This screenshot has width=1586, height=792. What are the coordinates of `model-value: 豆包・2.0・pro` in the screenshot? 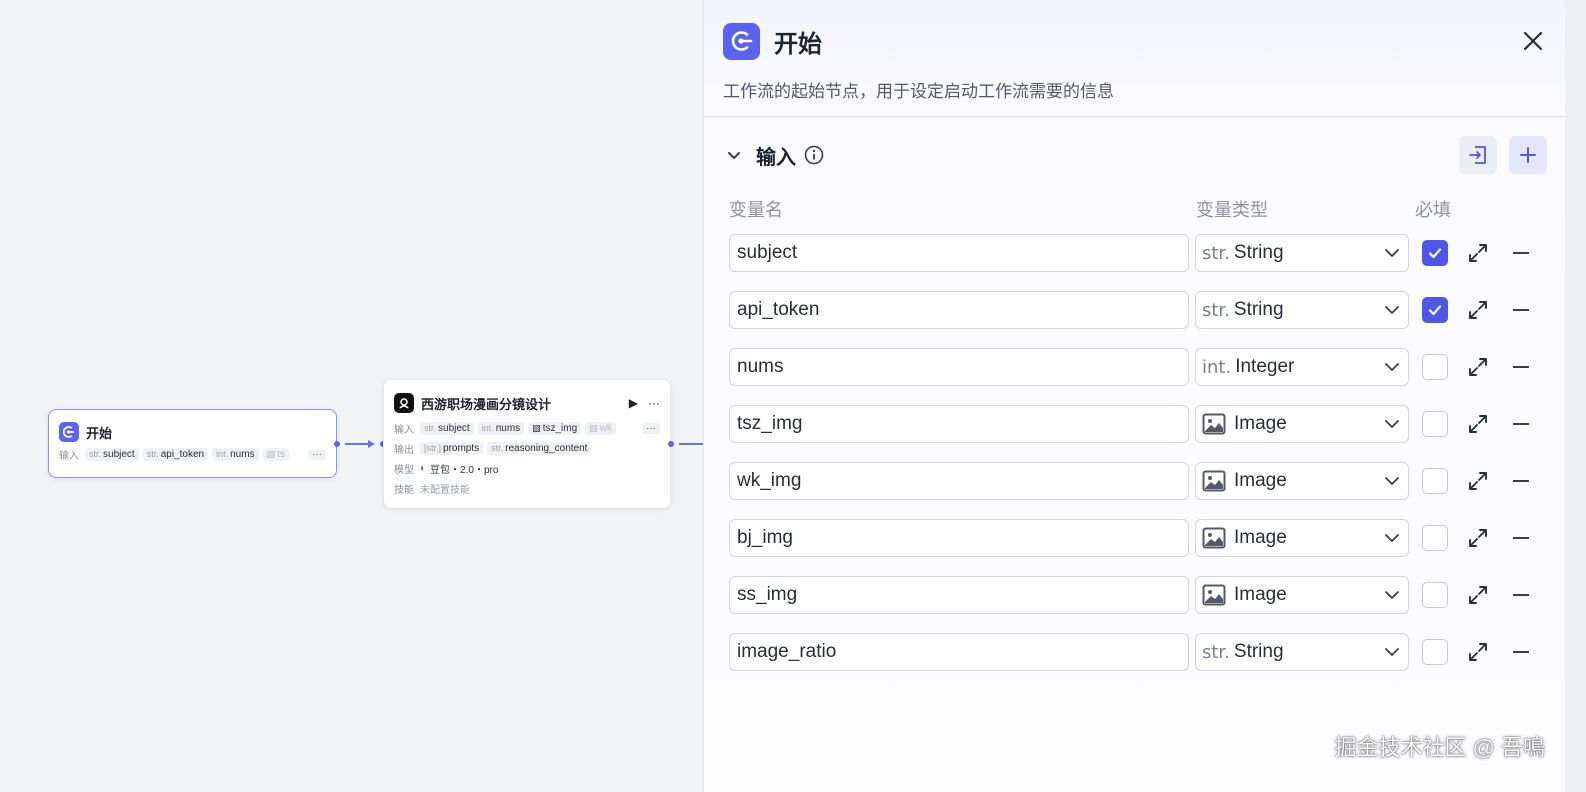 It's located at (464, 470).